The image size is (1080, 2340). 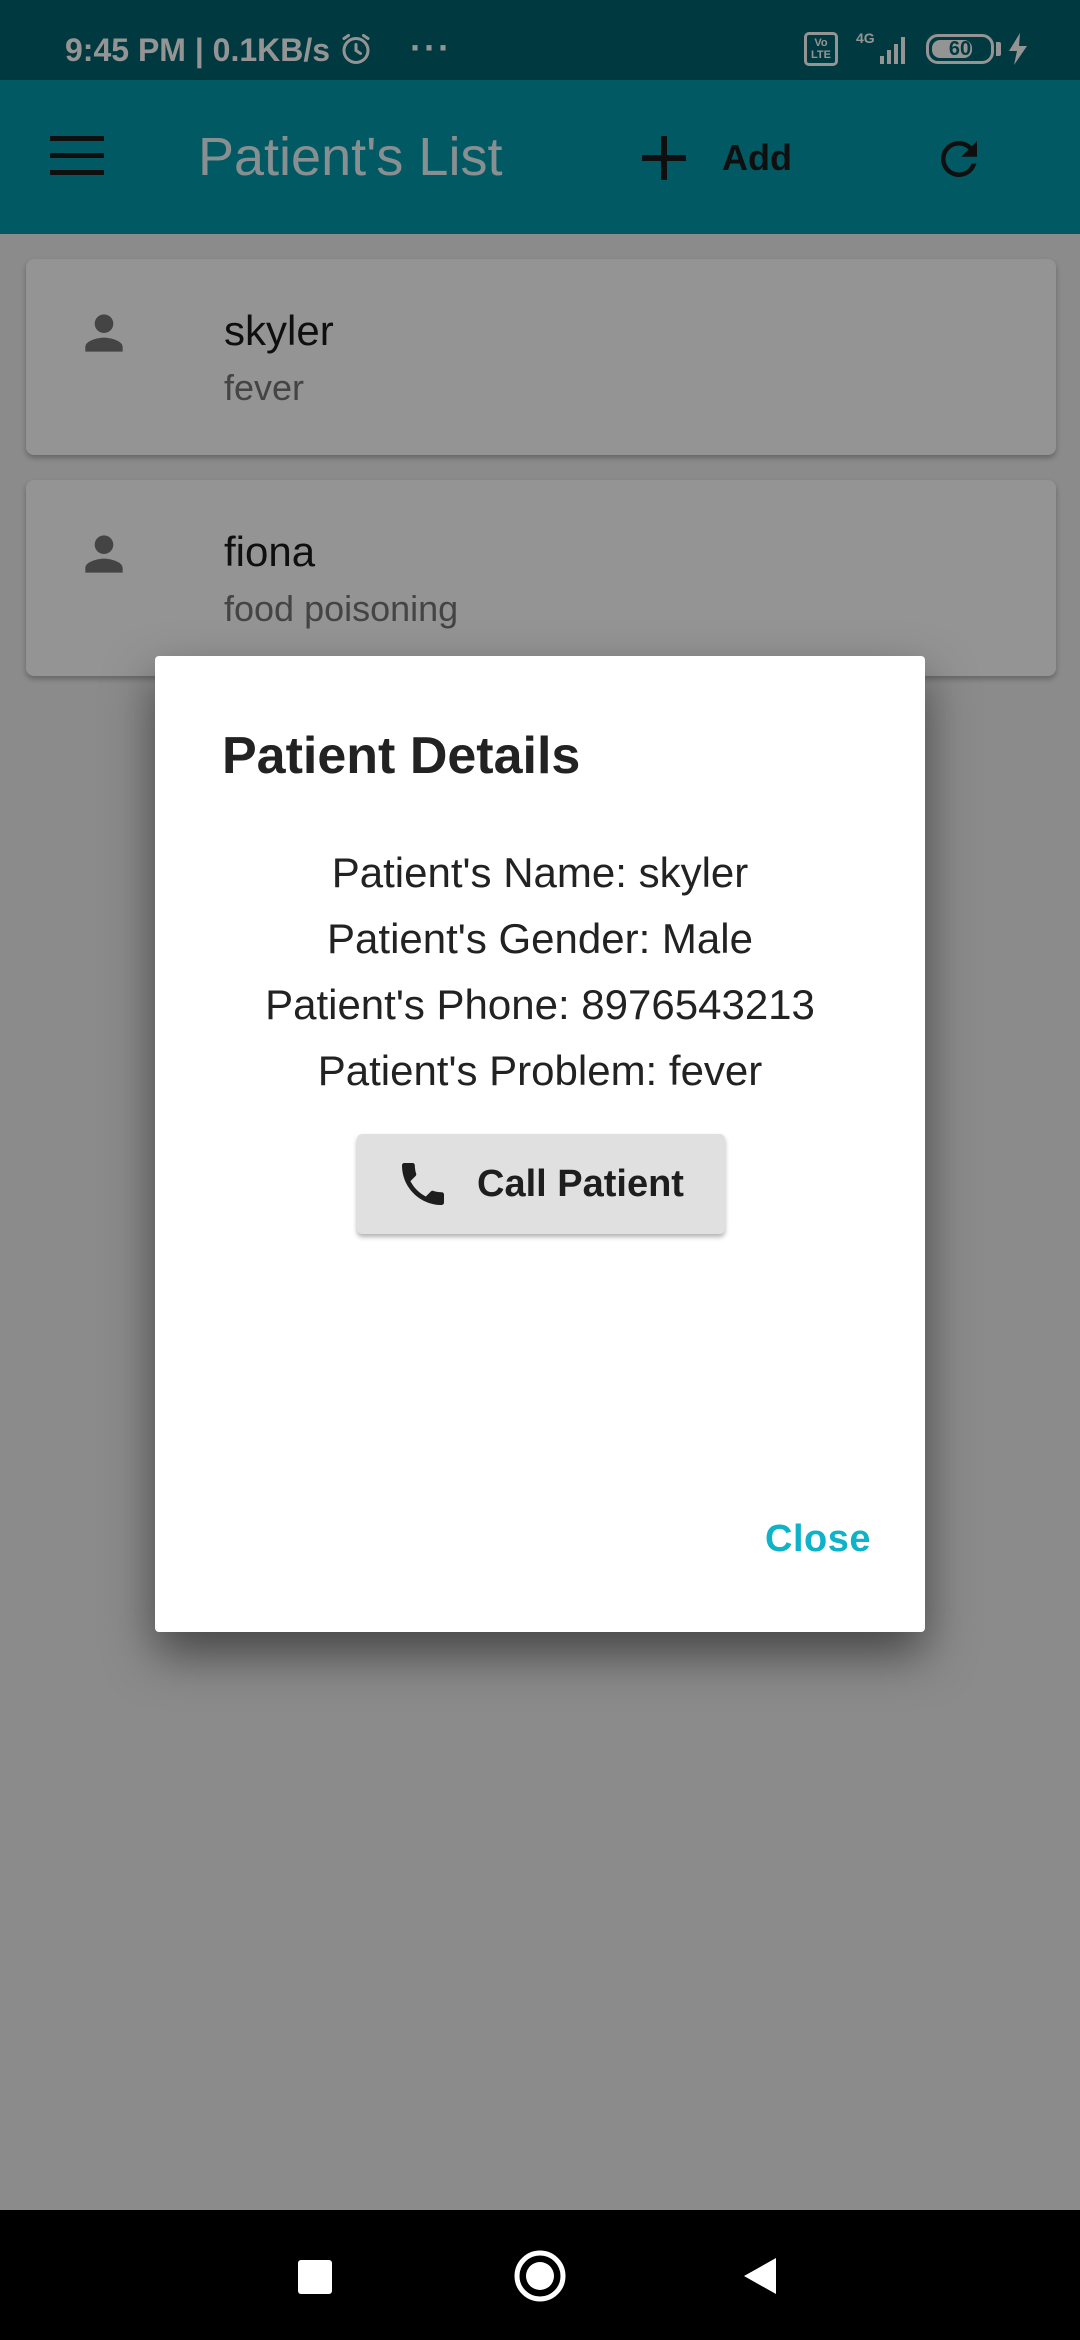 What do you see at coordinates (818, 1539) in the screenshot?
I see `close-button: Close` at bounding box center [818, 1539].